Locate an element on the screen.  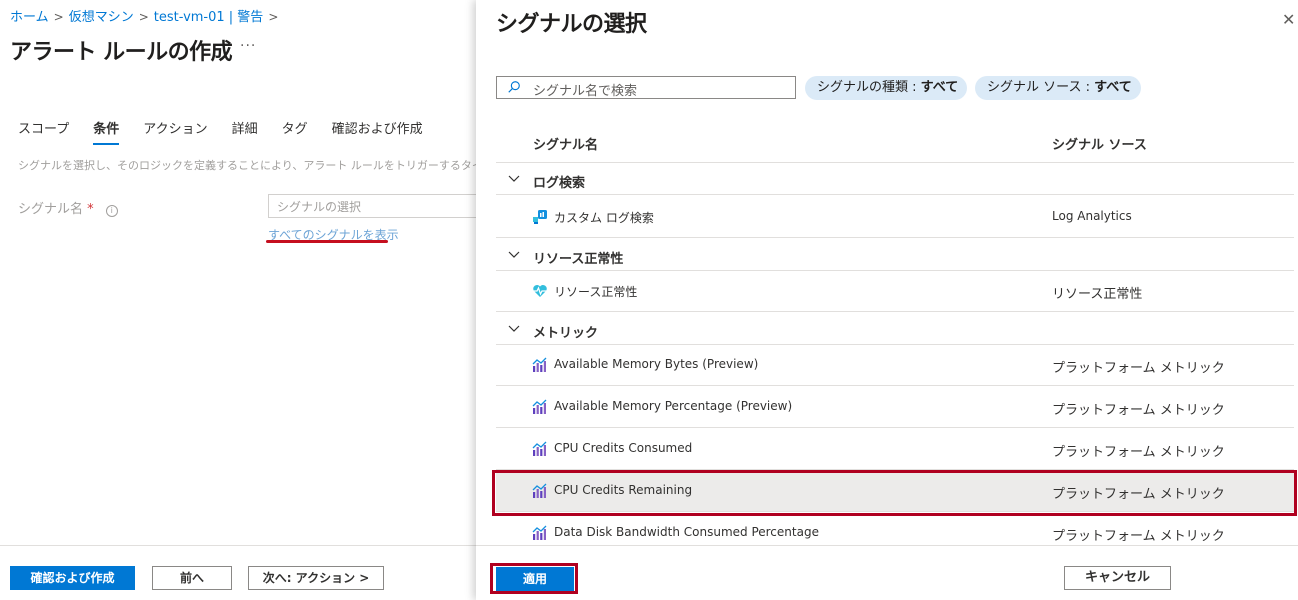
breadcrumb-vms: 仮想マシン is located at coordinates (101, 17).